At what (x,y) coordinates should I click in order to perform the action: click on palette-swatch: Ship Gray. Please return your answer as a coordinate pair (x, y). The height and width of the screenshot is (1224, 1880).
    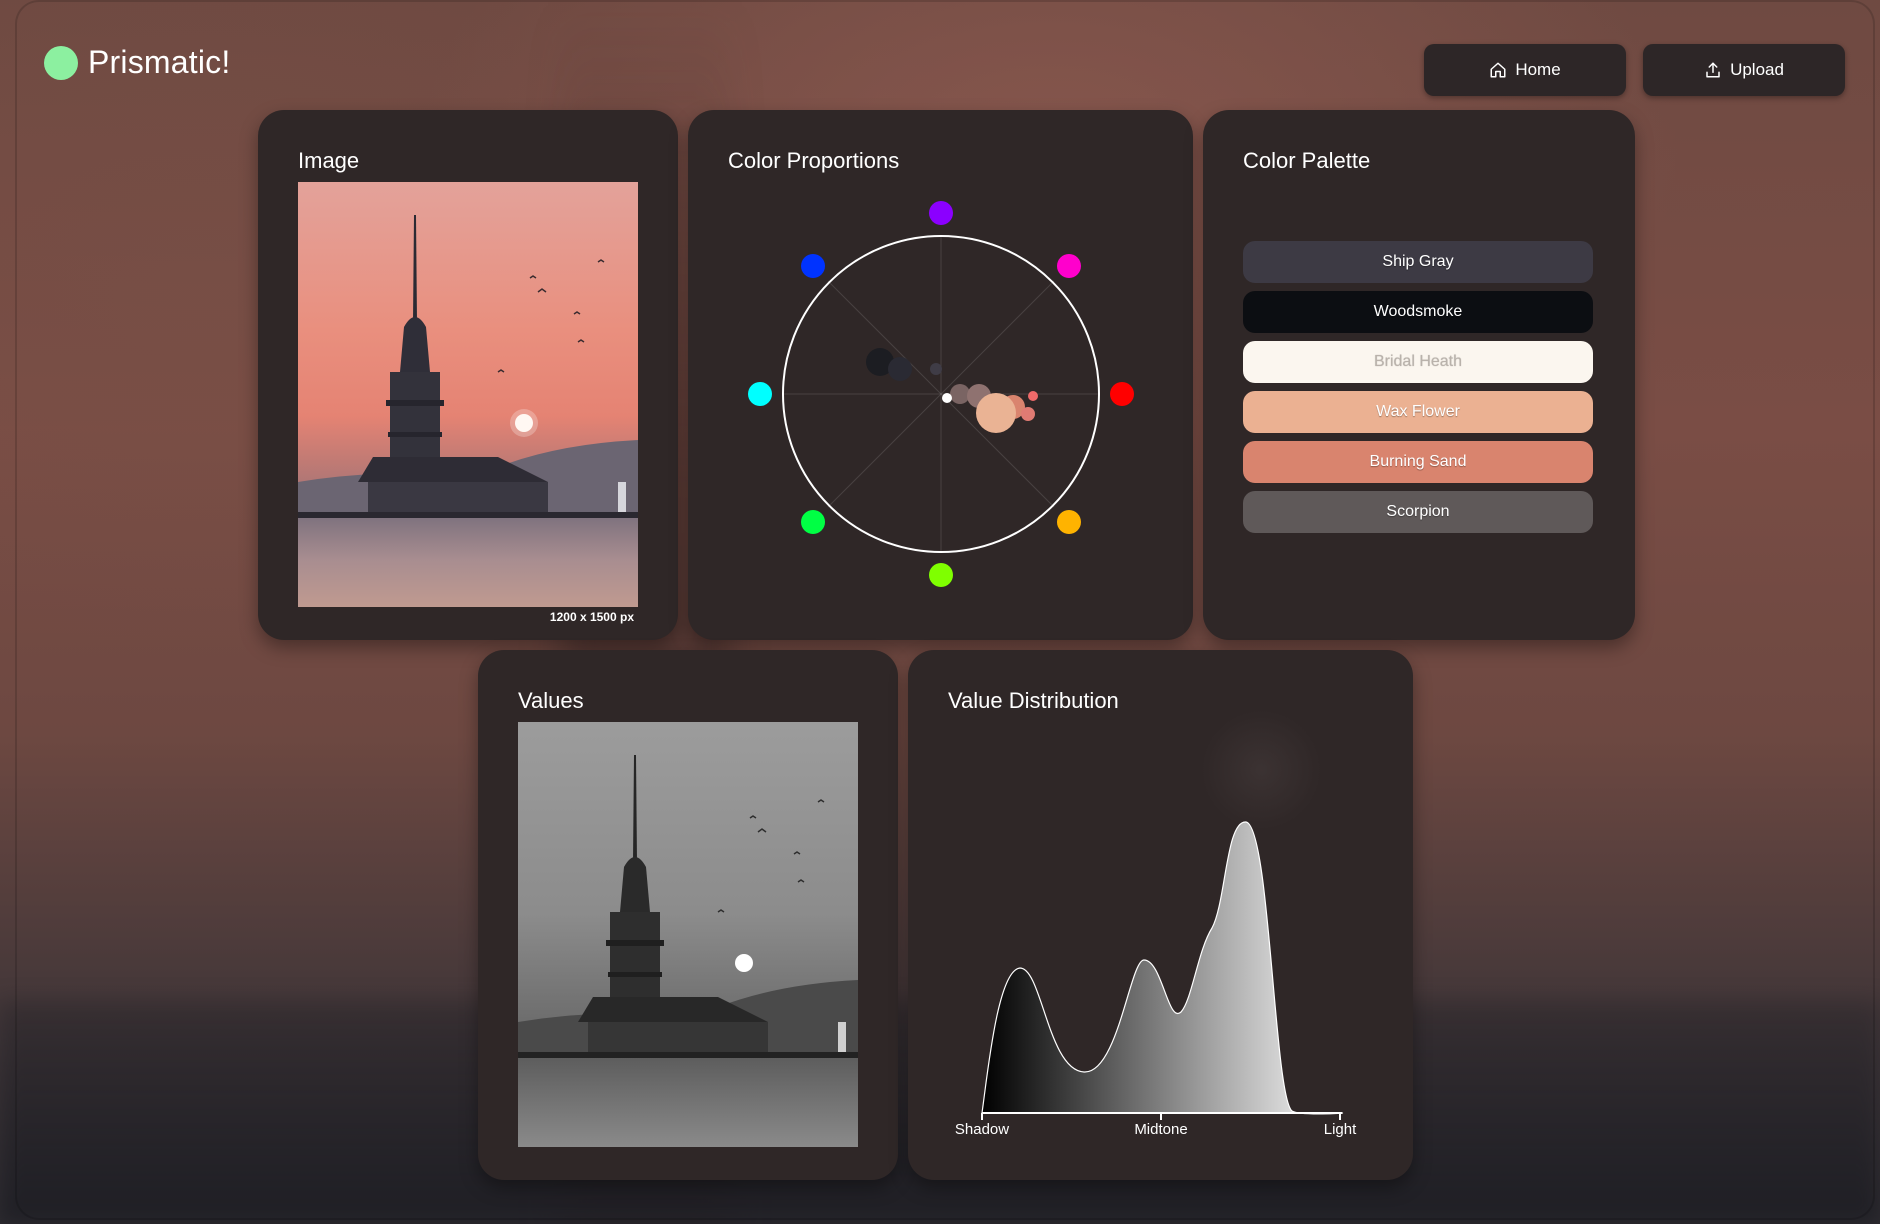
    Looking at the image, I should click on (1418, 262).